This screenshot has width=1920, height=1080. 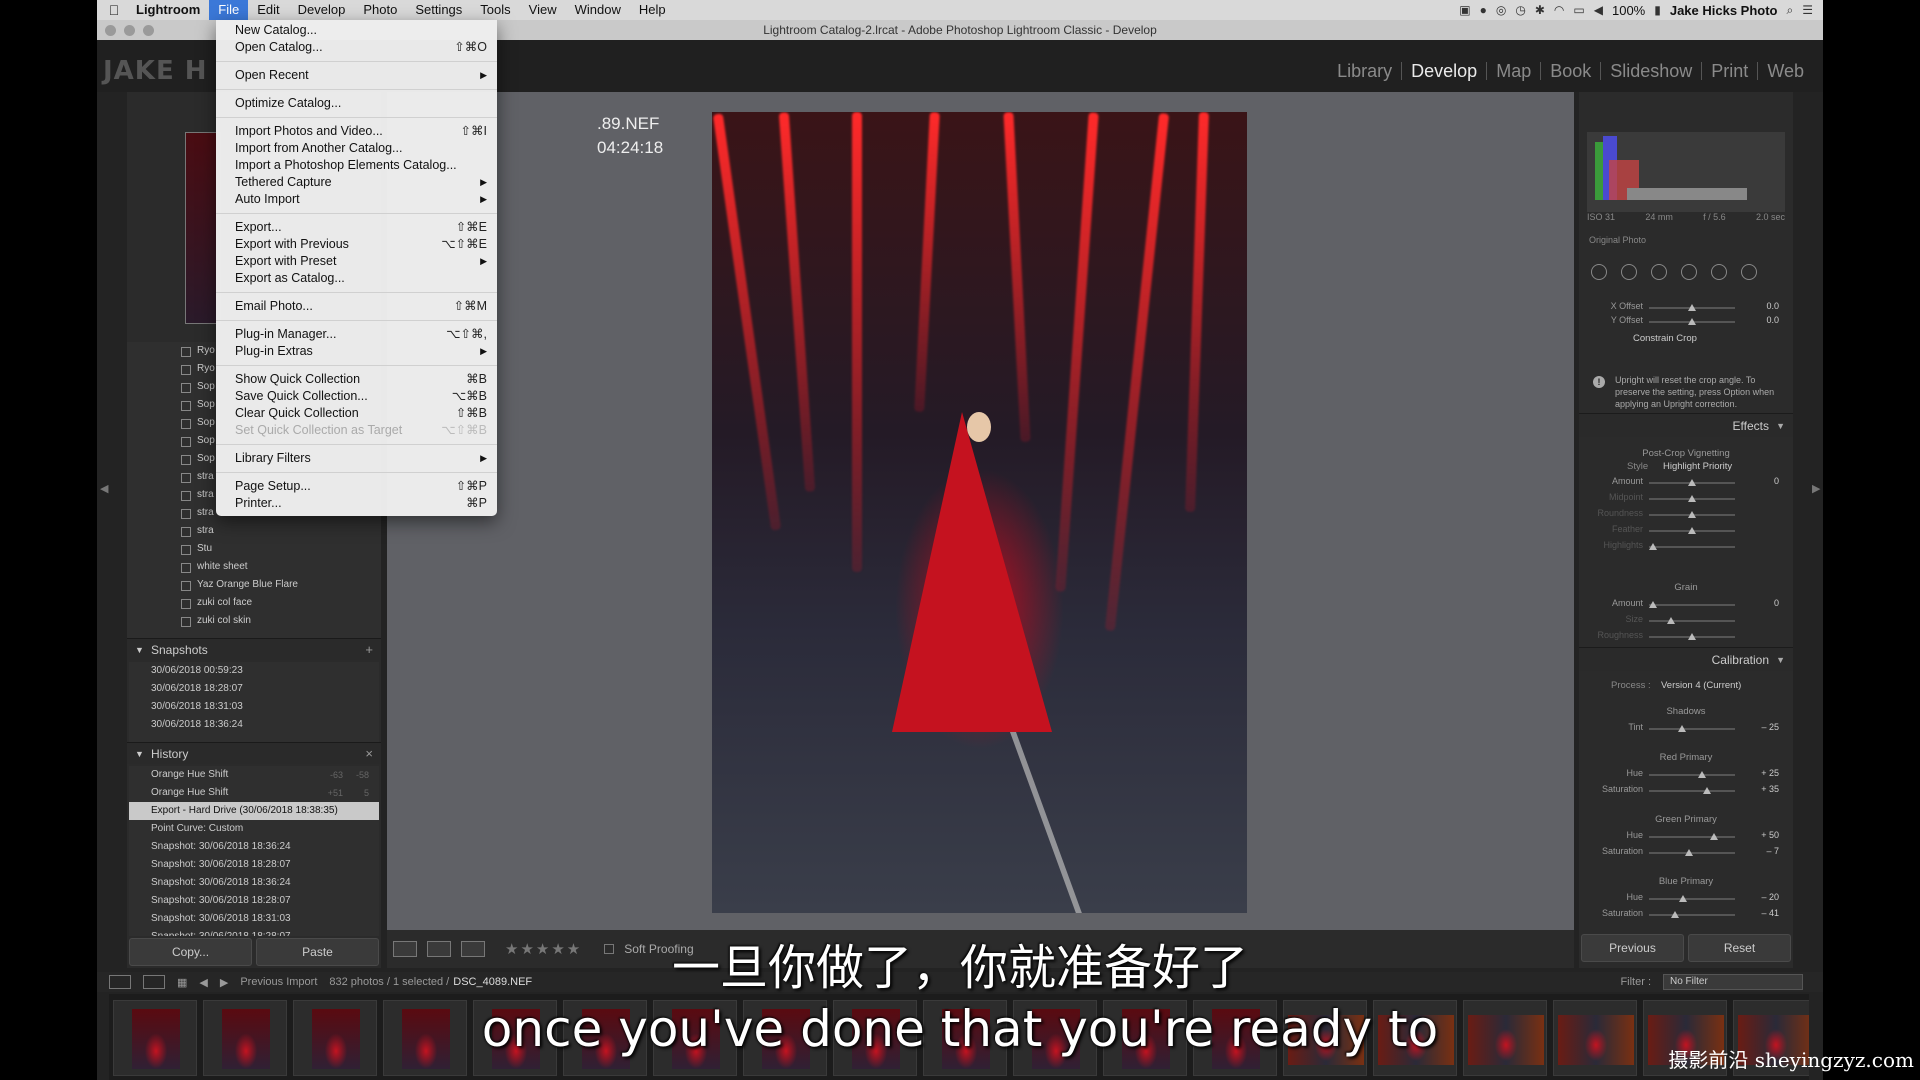 I want to click on menu-item: Page Setup... ⇧⌘P, so click(x=356, y=486).